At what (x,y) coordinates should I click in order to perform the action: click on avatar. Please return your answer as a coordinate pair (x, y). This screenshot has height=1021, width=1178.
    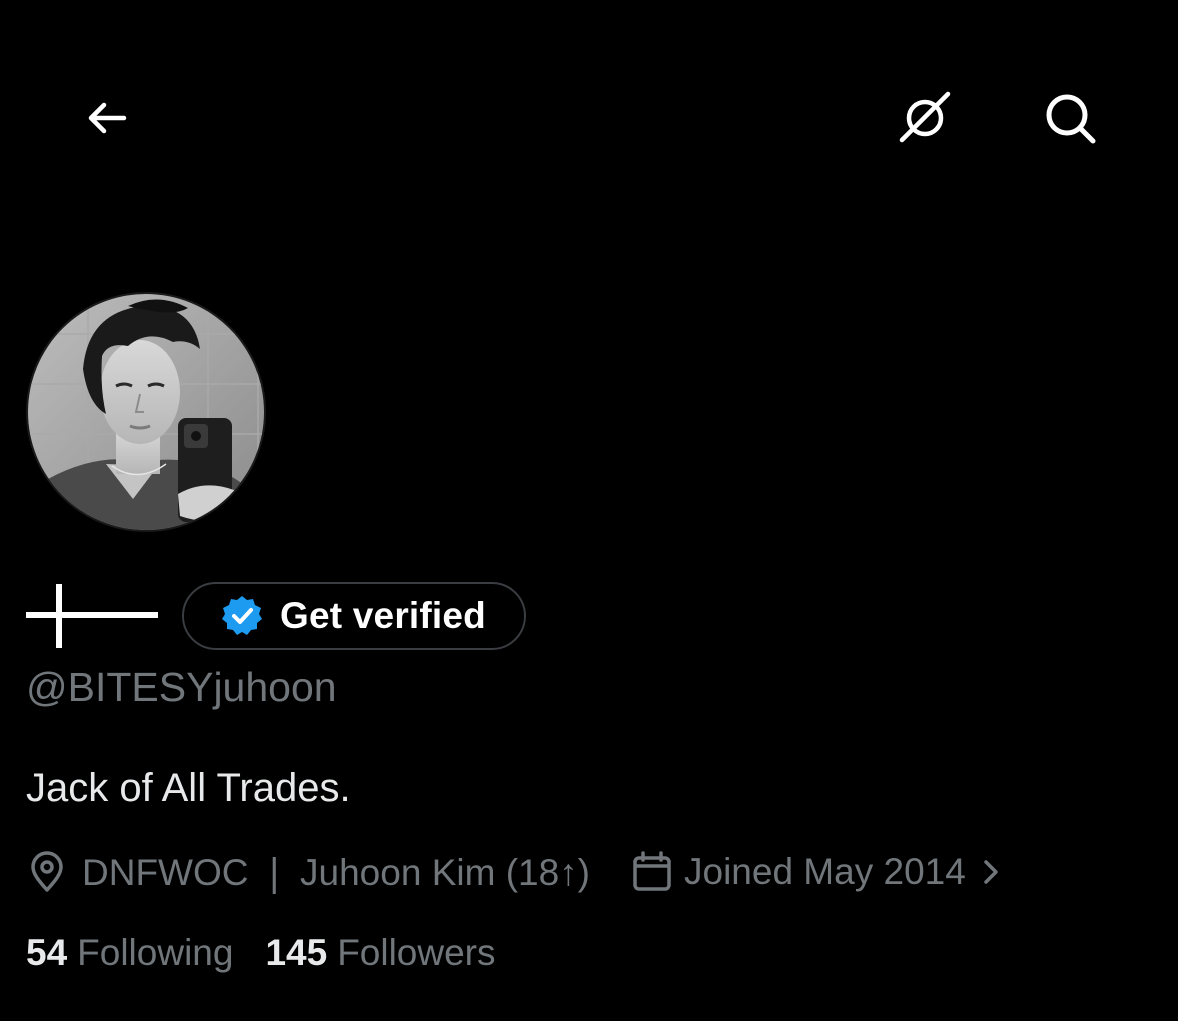
    Looking at the image, I should click on (146, 412).